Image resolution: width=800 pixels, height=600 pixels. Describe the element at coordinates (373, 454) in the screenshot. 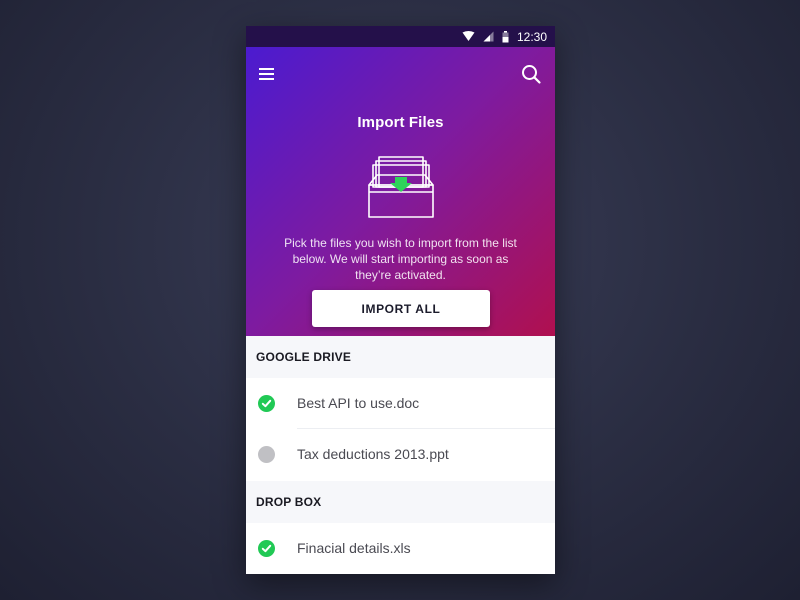

I see `file-name: Tax deductions 2013.ppt` at that location.